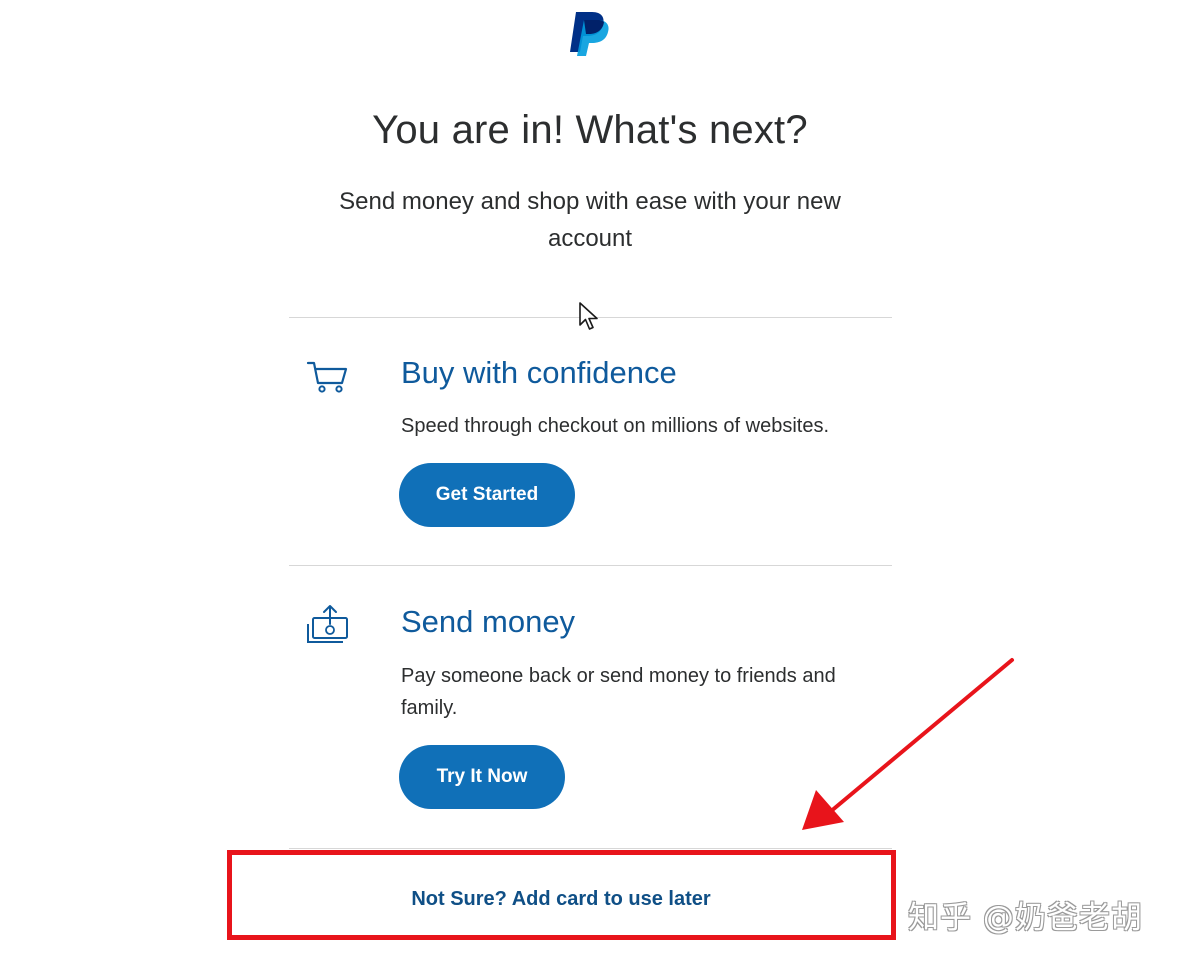  Describe the element at coordinates (327, 624) in the screenshot. I see `send-money-icon` at that location.